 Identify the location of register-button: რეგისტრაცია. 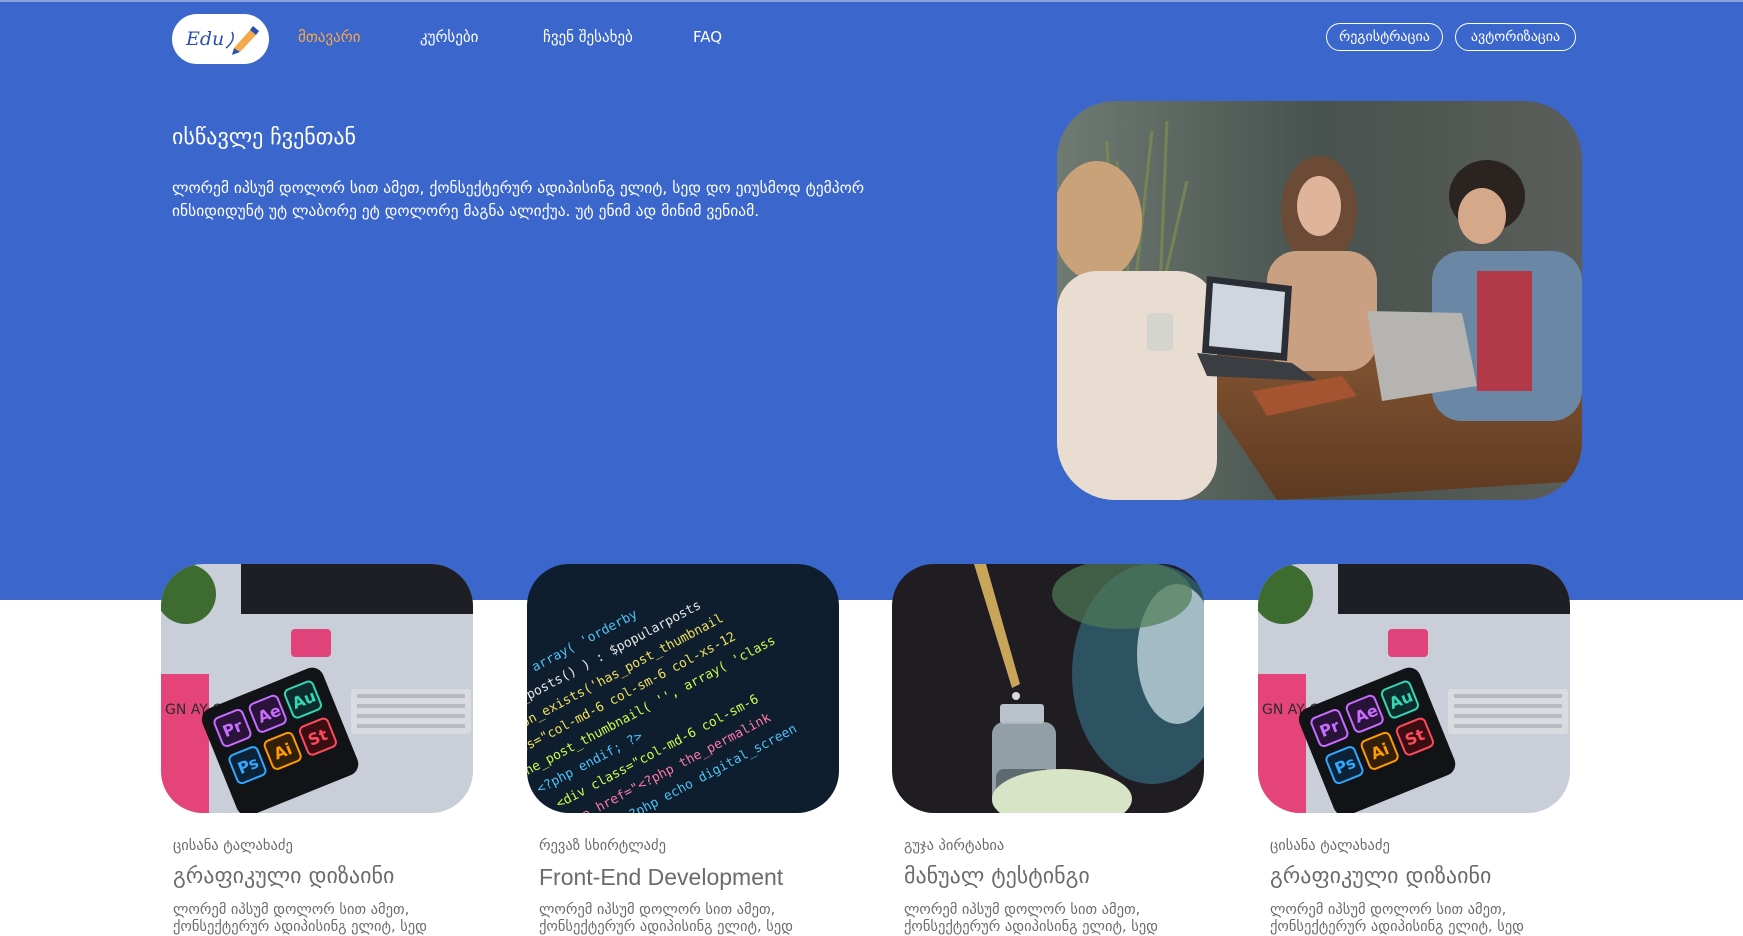
(1384, 37).